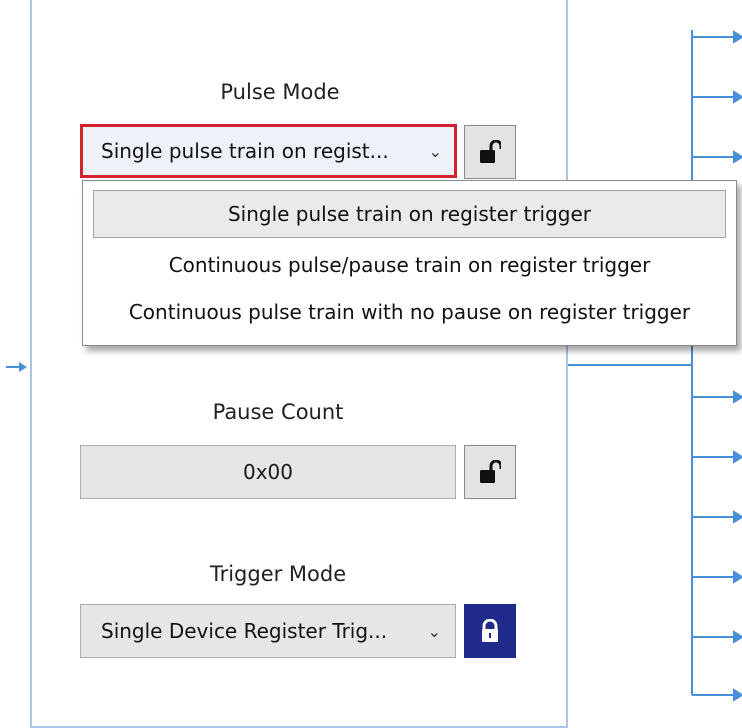 The image size is (742, 728). I want to click on pause-count-field: 0x00, so click(268, 472).